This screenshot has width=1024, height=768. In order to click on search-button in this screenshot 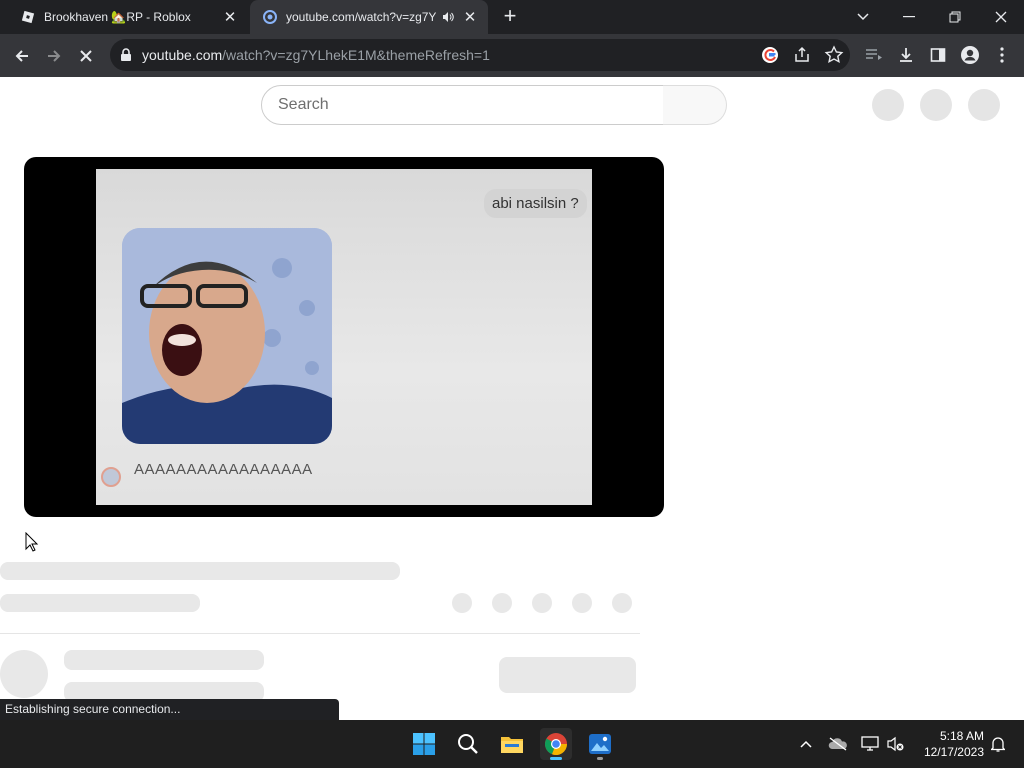, I will do `click(695, 105)`.